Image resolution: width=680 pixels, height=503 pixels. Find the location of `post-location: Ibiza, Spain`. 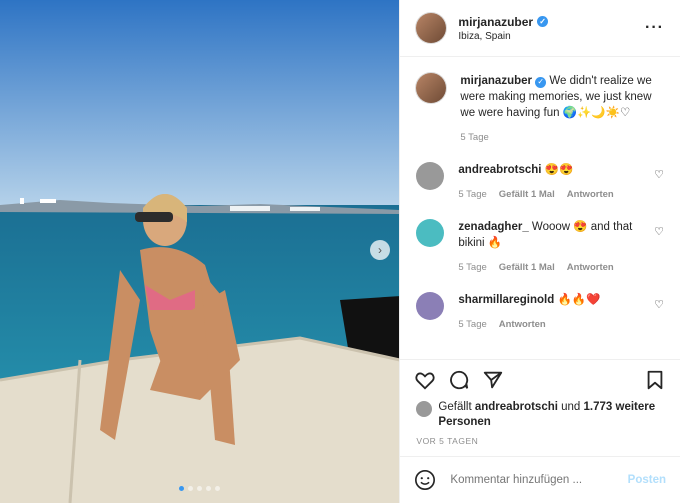

post-location: Ibiza, Spain is located at coordinates (503, 36).